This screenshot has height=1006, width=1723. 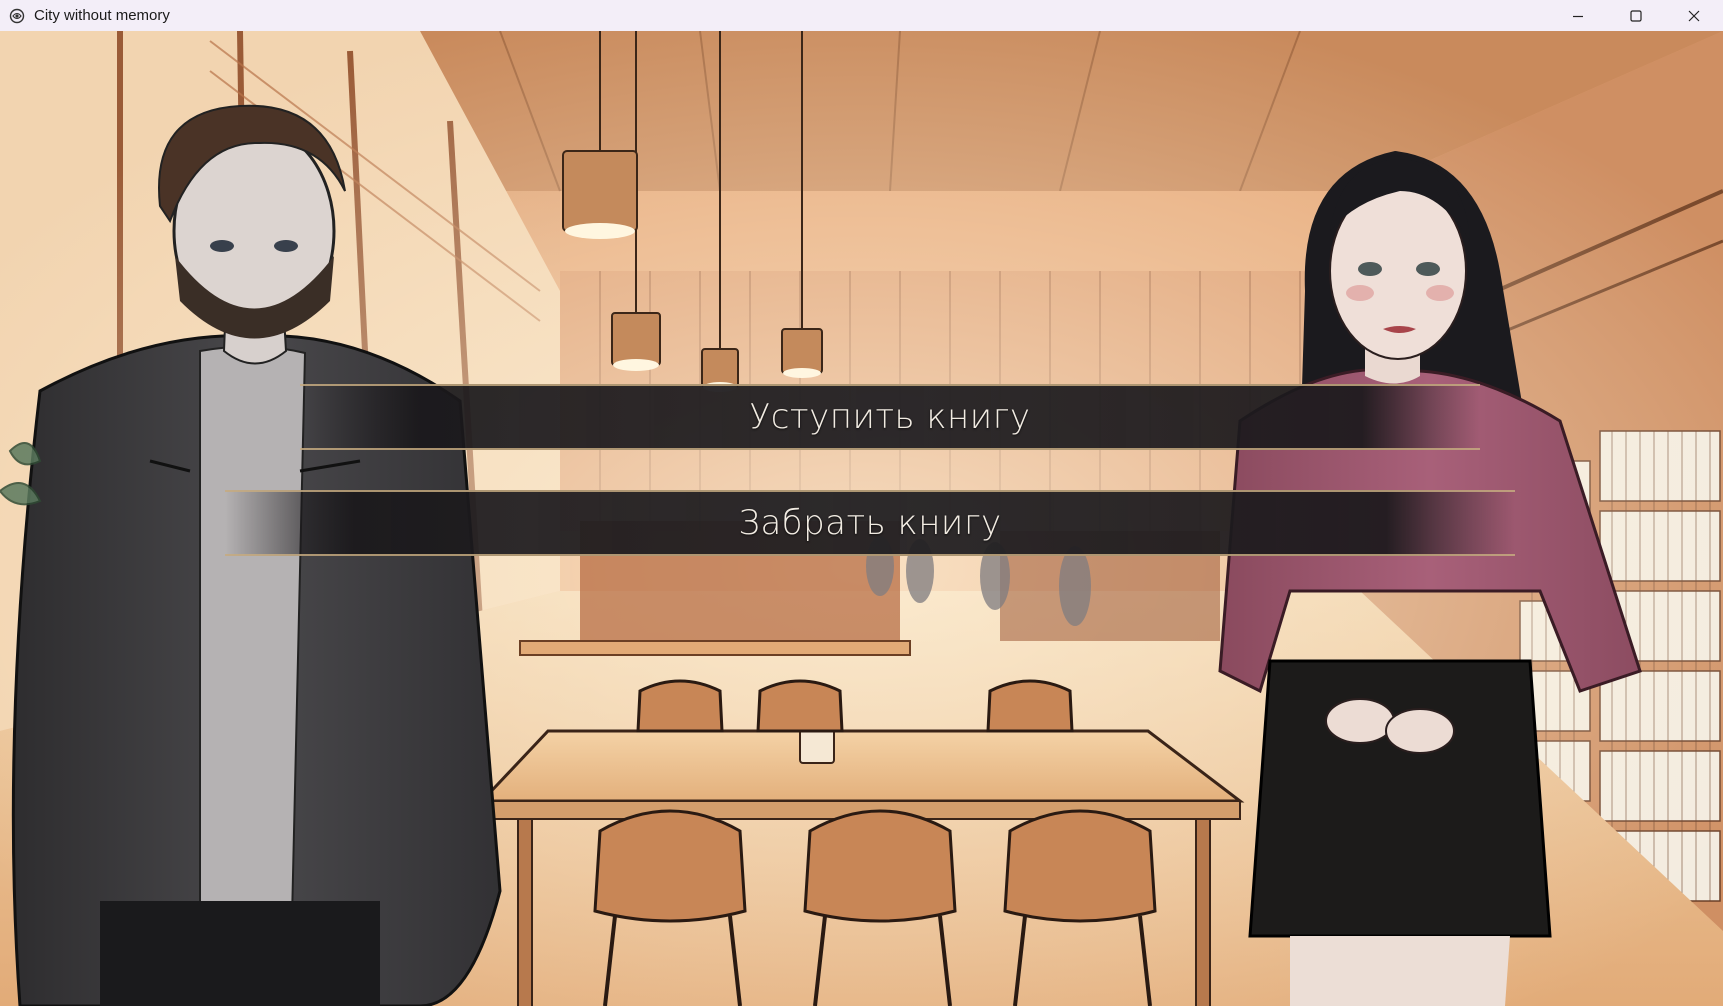 I want to click on window-title-bar: City without memory, so click(x=861, y=15).